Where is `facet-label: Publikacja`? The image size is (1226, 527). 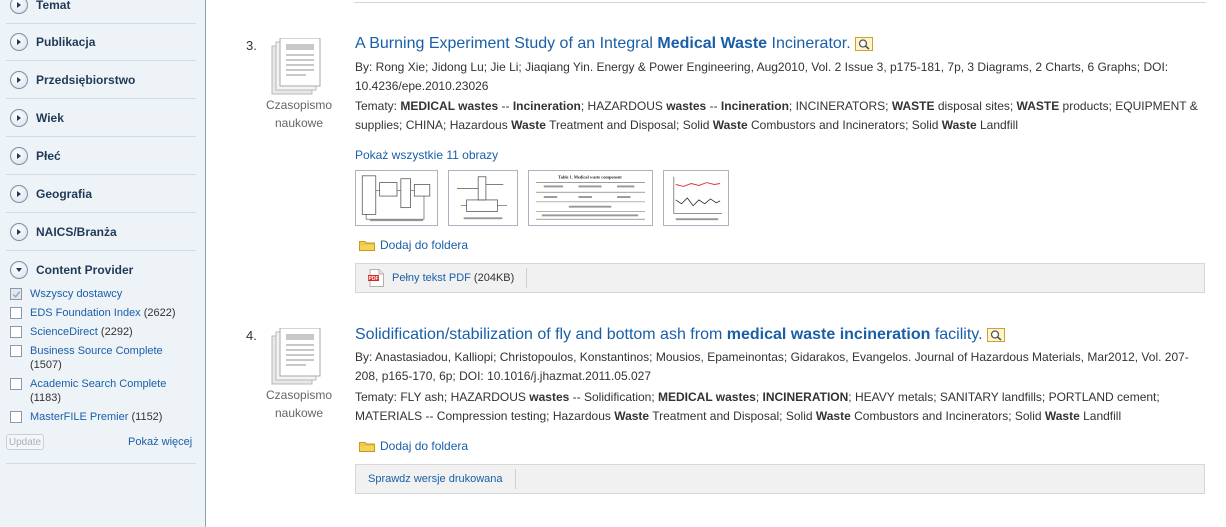
facet-label: Publikacja is located at coordinates (66, 41).